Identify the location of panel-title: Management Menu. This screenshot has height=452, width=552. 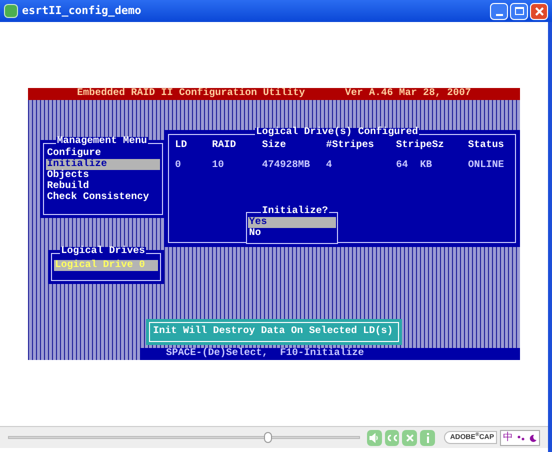
(102, 142).